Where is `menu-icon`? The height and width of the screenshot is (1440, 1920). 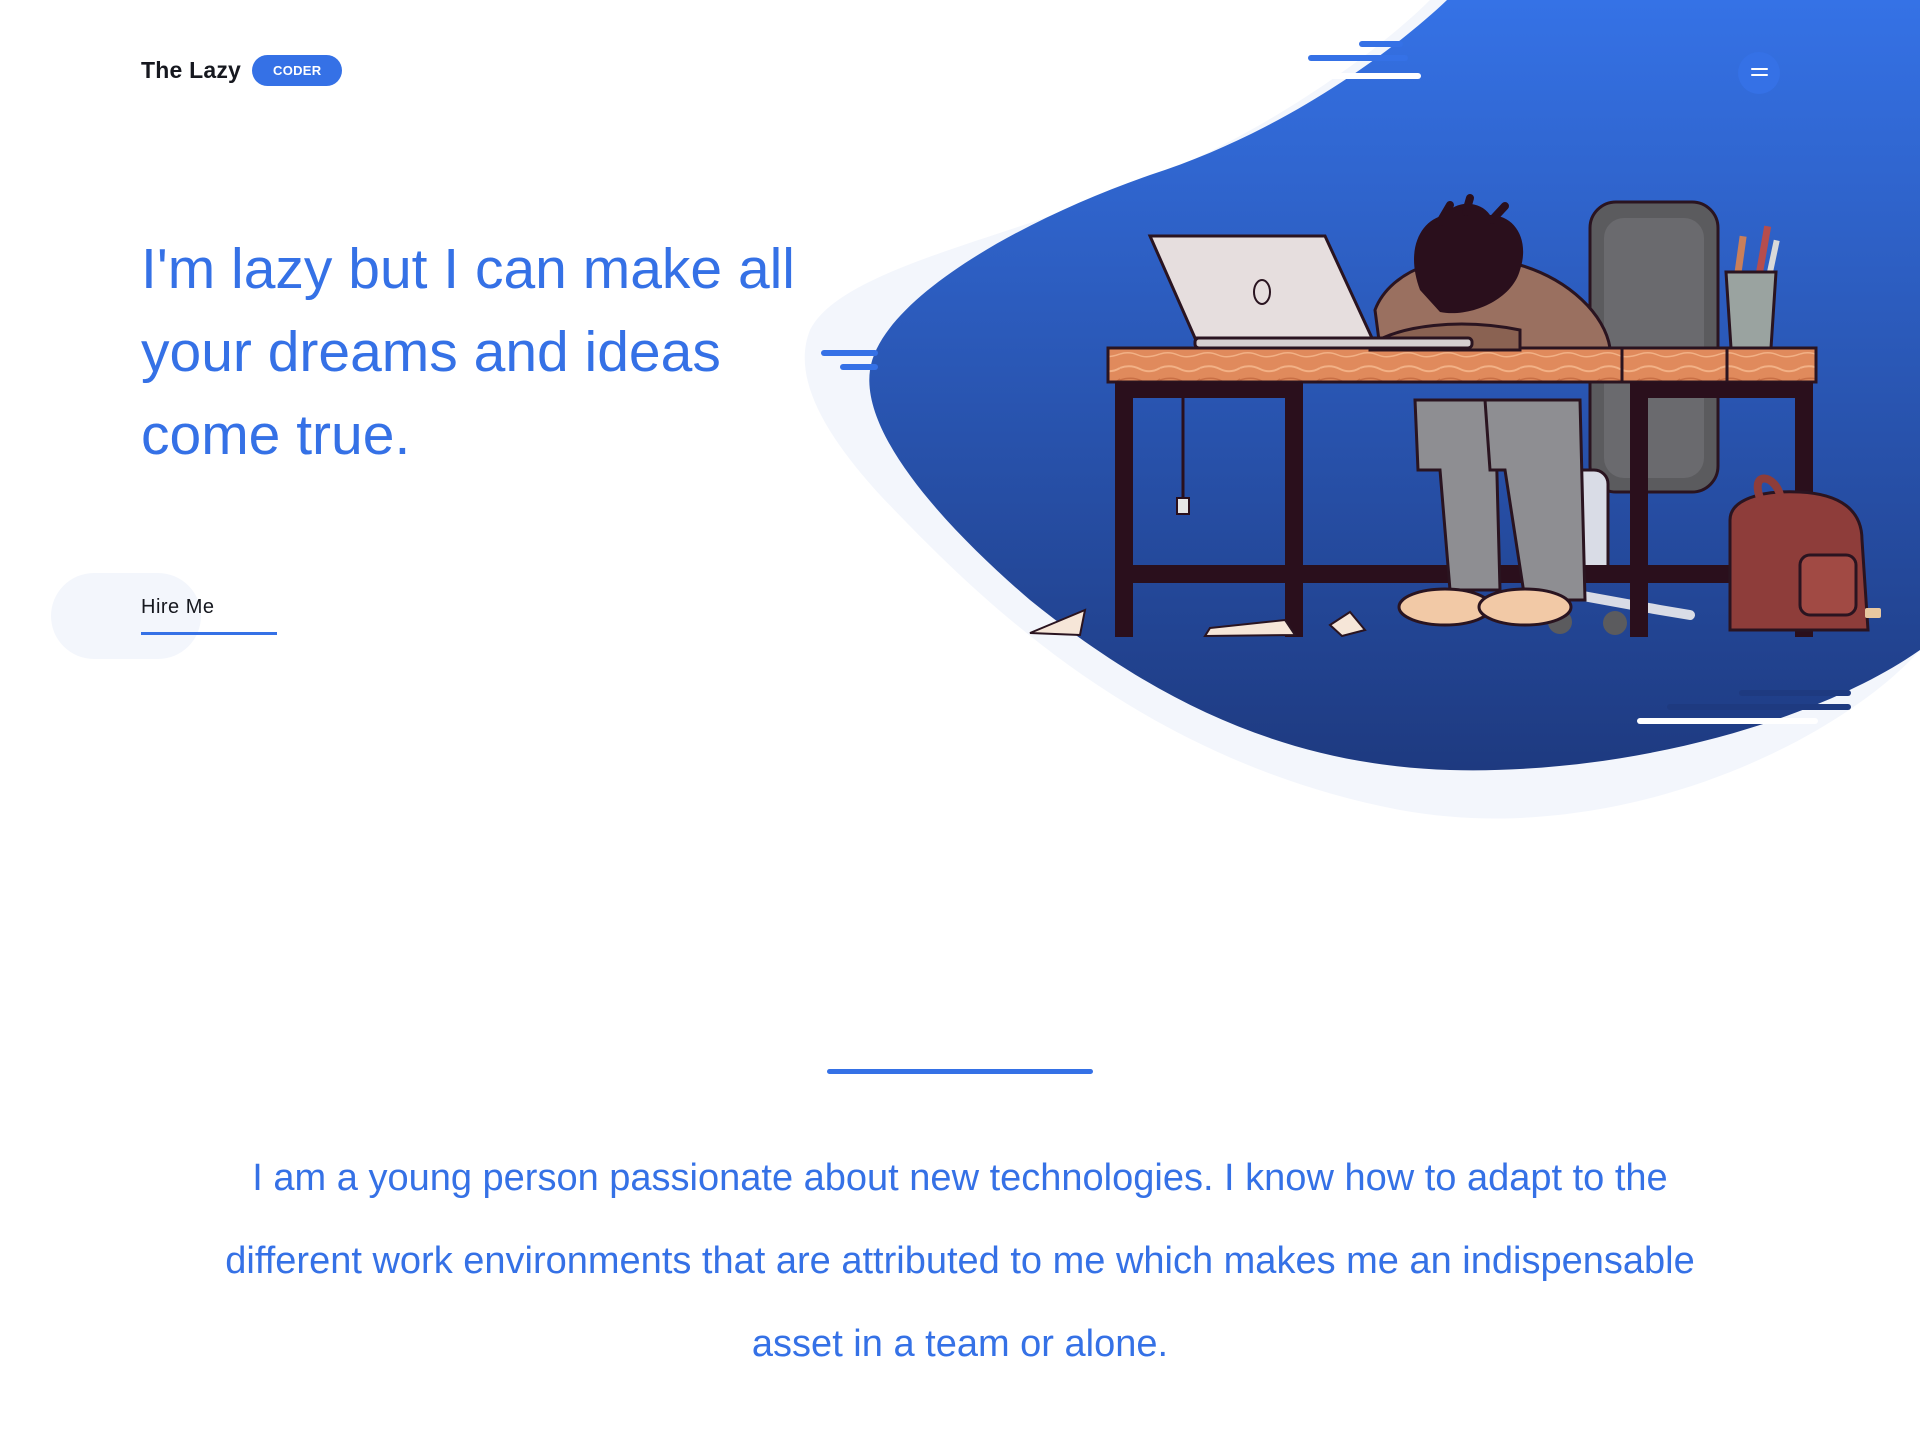
menu-icon is located at coordinates (1759, 73).